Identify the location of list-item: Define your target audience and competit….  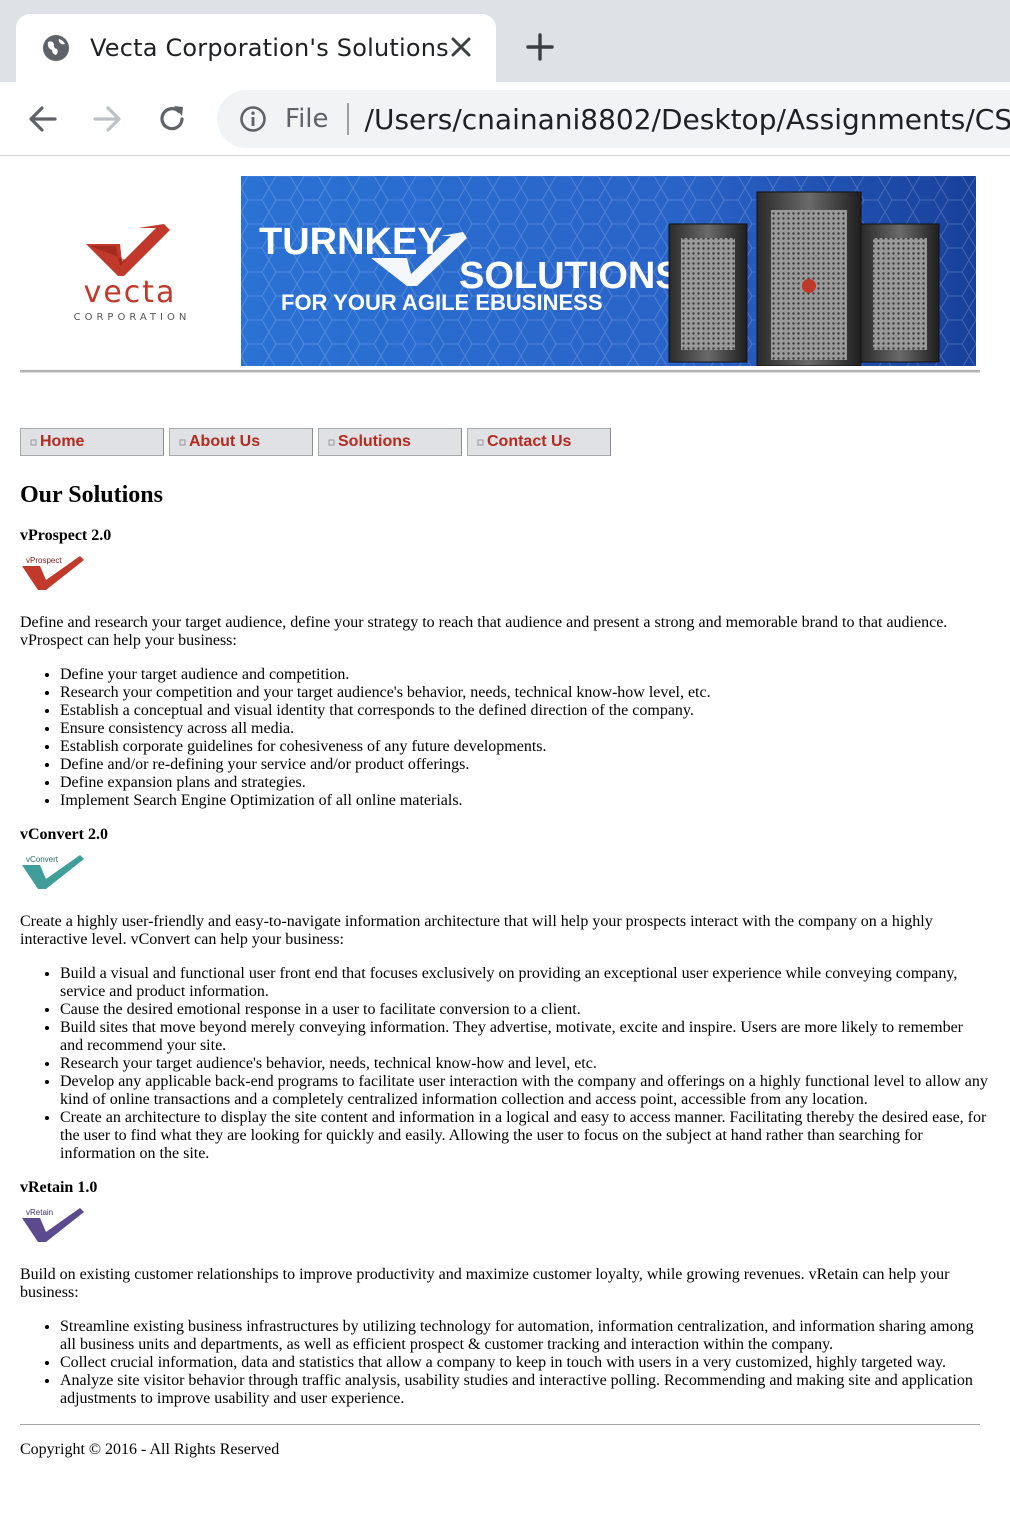
(525, 675).